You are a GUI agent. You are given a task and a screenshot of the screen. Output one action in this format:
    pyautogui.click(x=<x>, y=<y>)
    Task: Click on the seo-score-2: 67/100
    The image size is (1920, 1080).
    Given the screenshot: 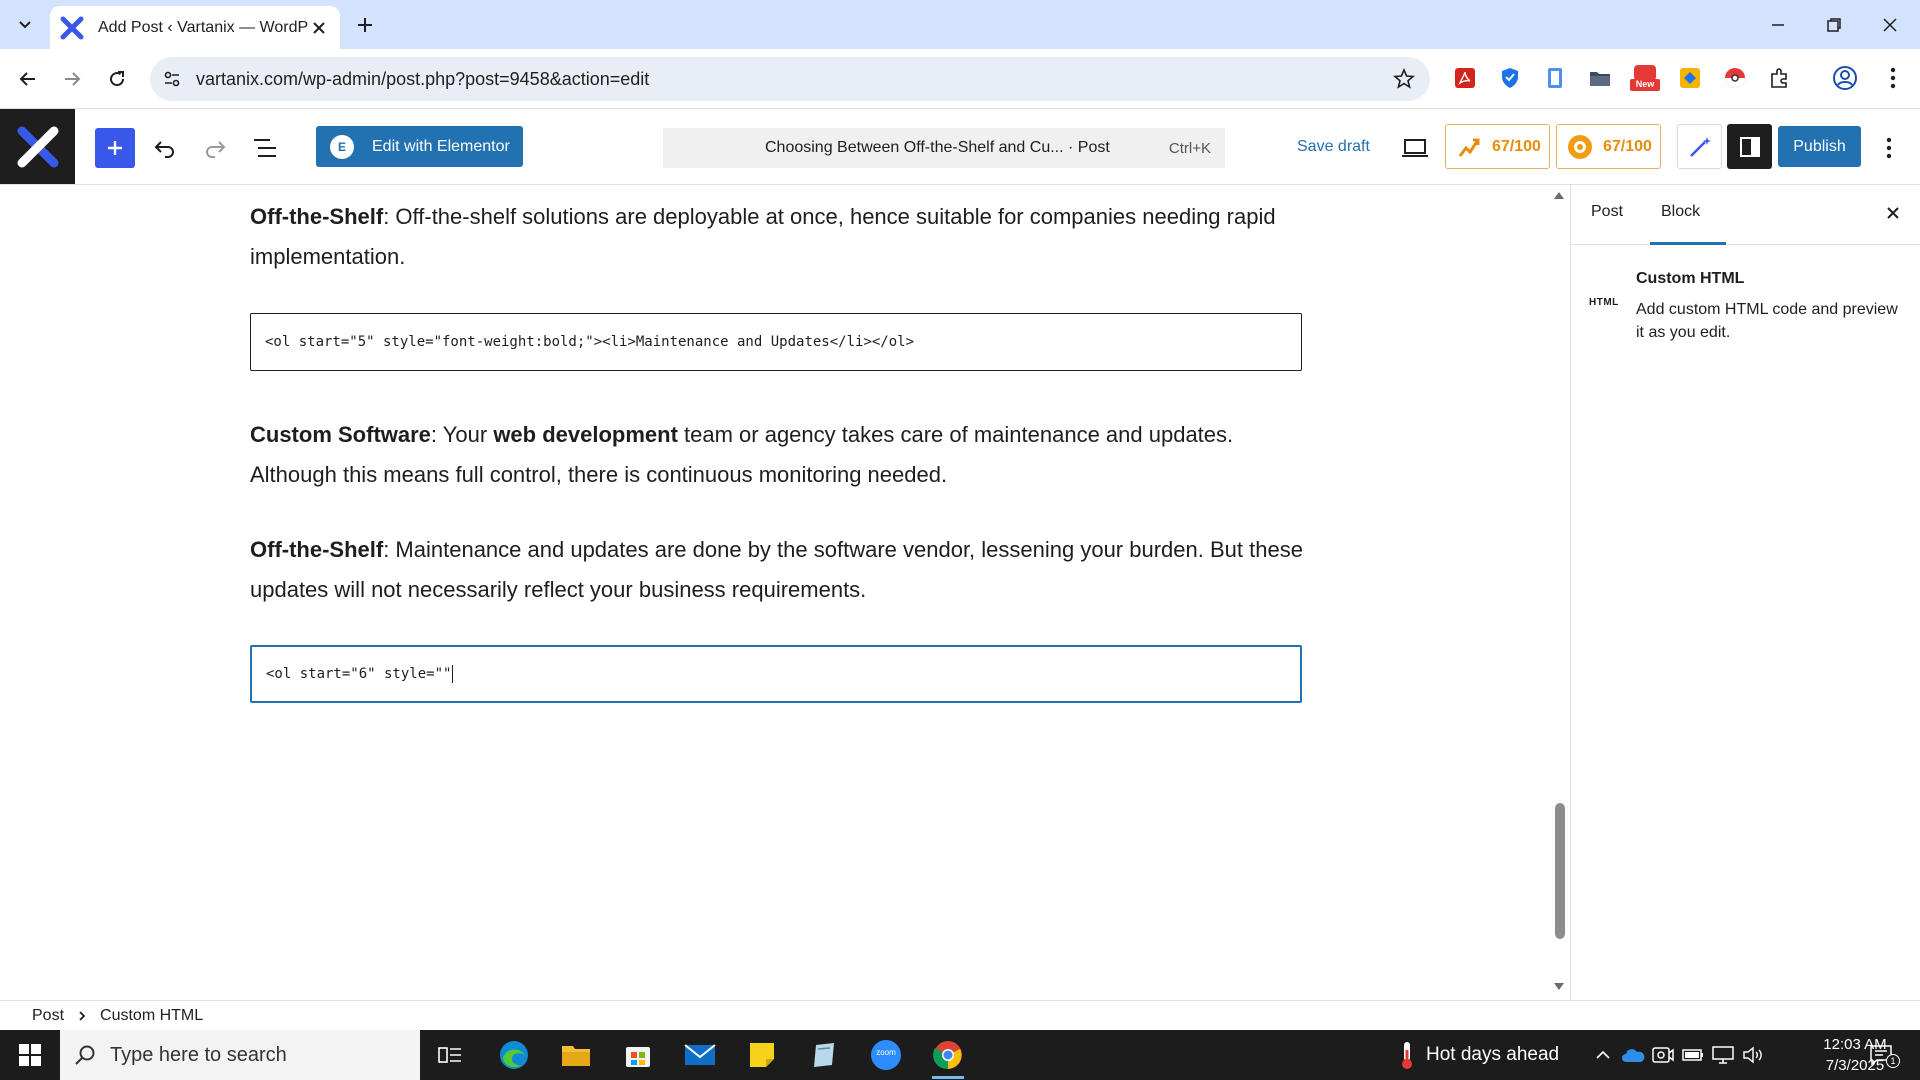 What is the action you would take?
    pyautogui.click(x=1627, y=146)
    